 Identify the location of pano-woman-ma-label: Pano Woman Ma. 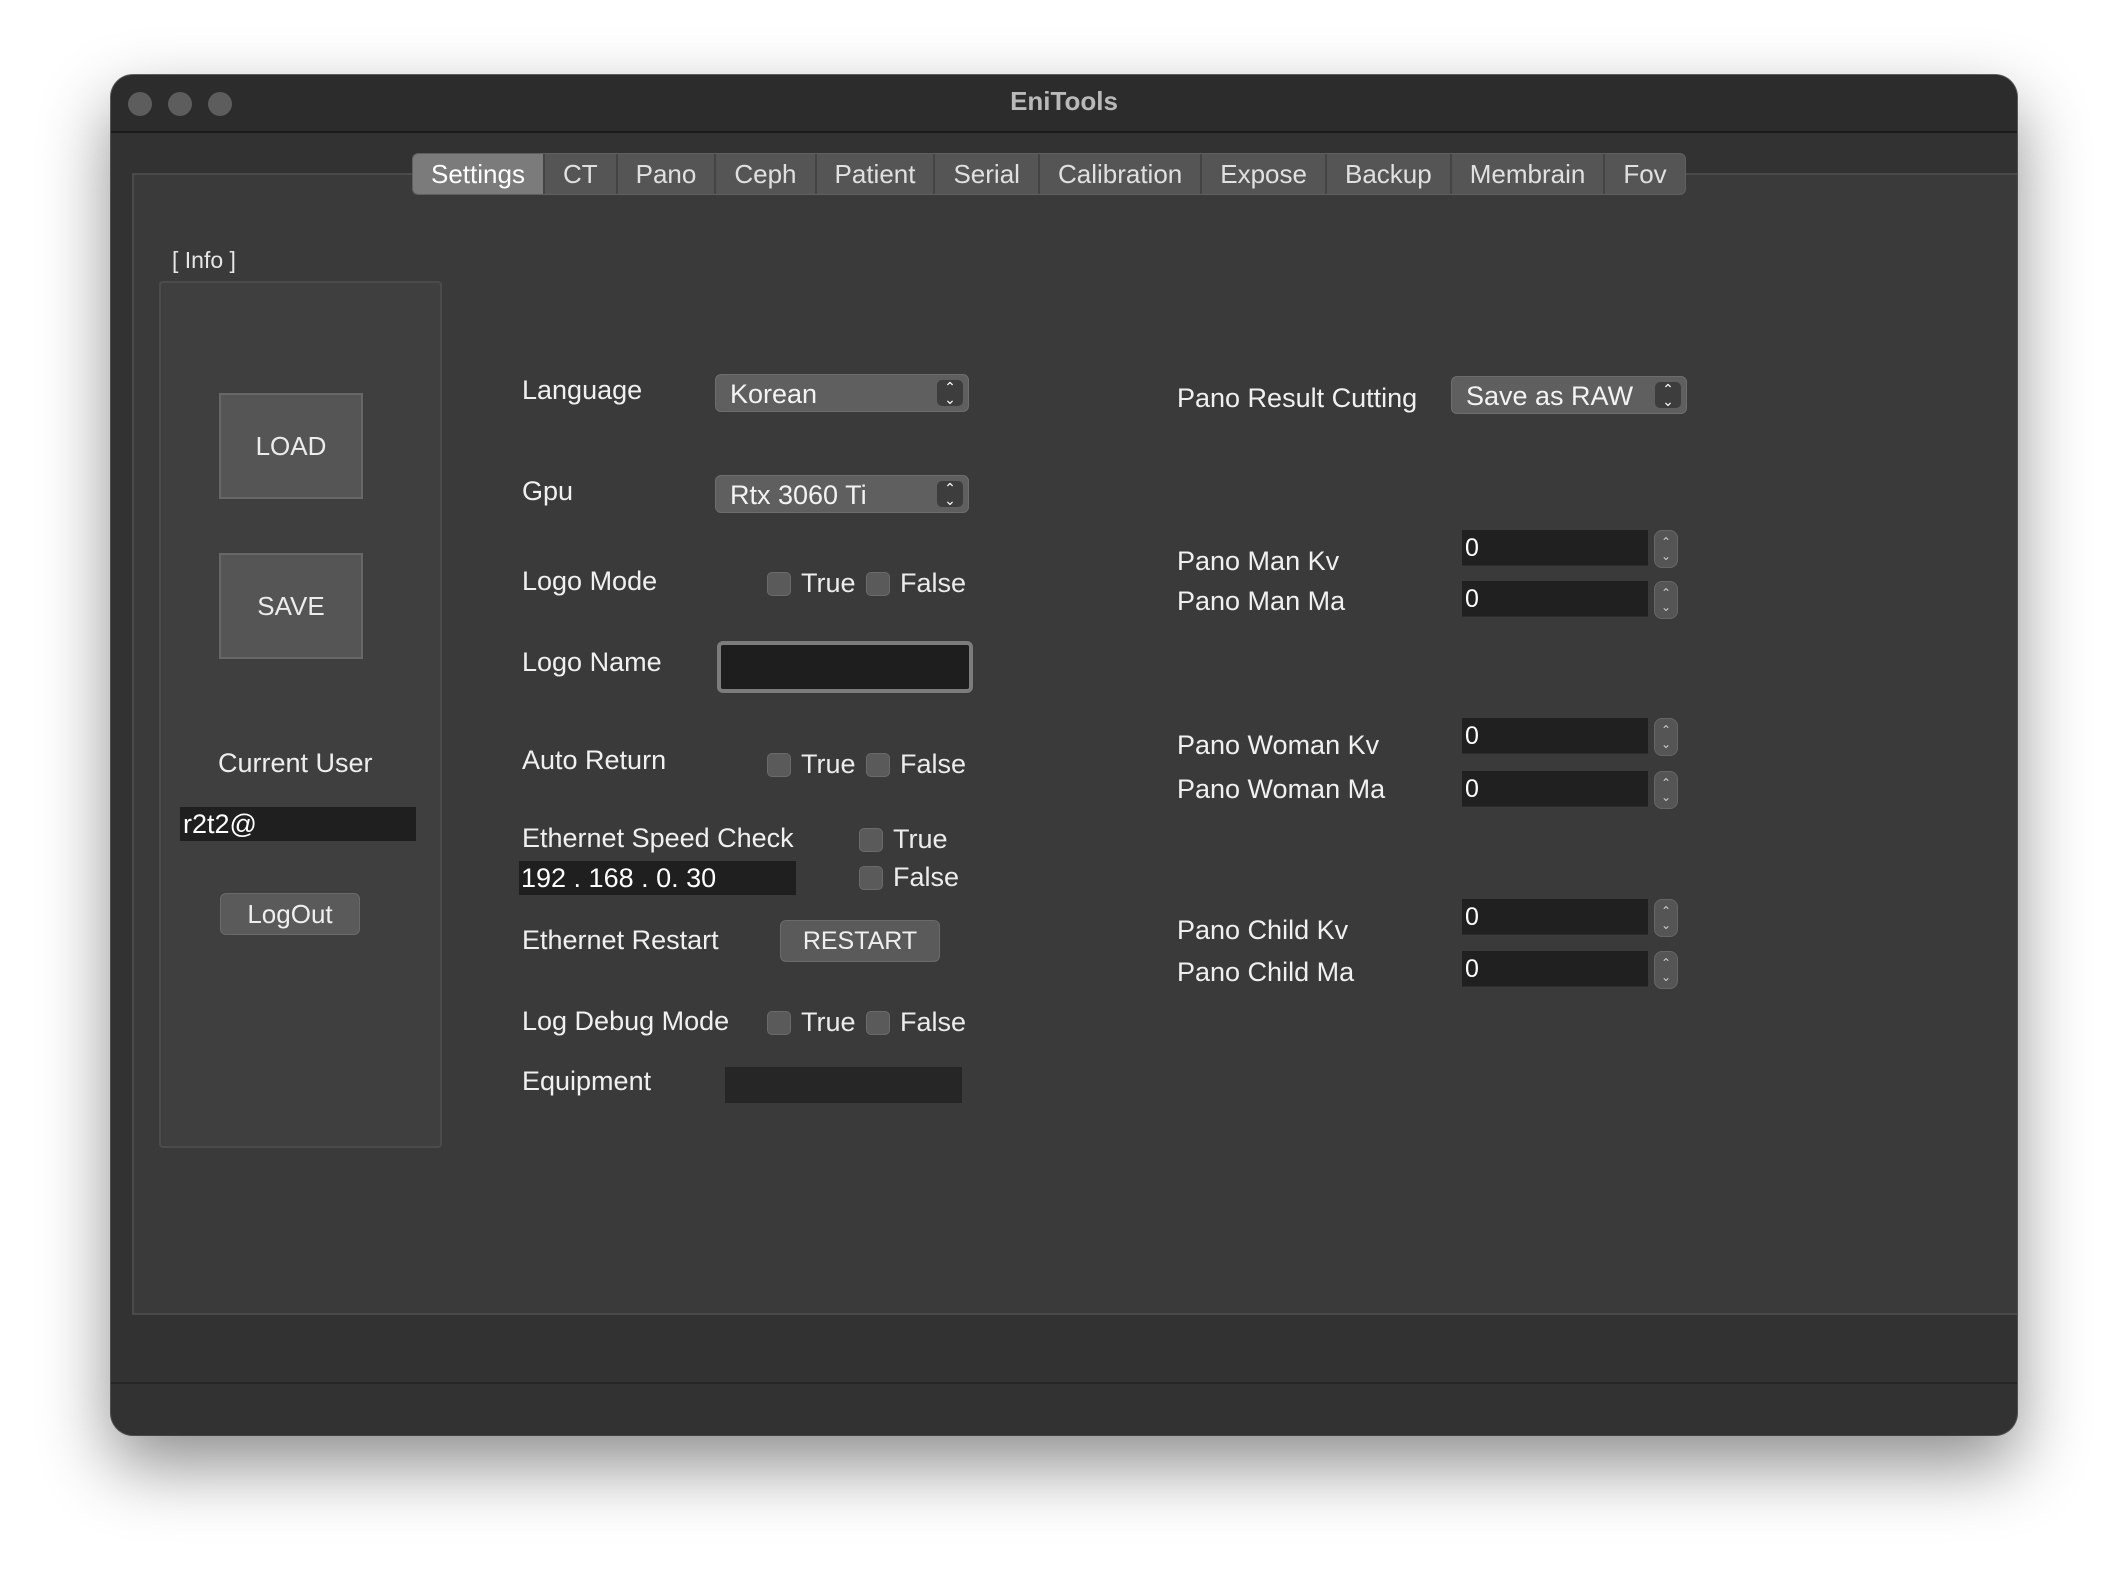
(1281, 789).